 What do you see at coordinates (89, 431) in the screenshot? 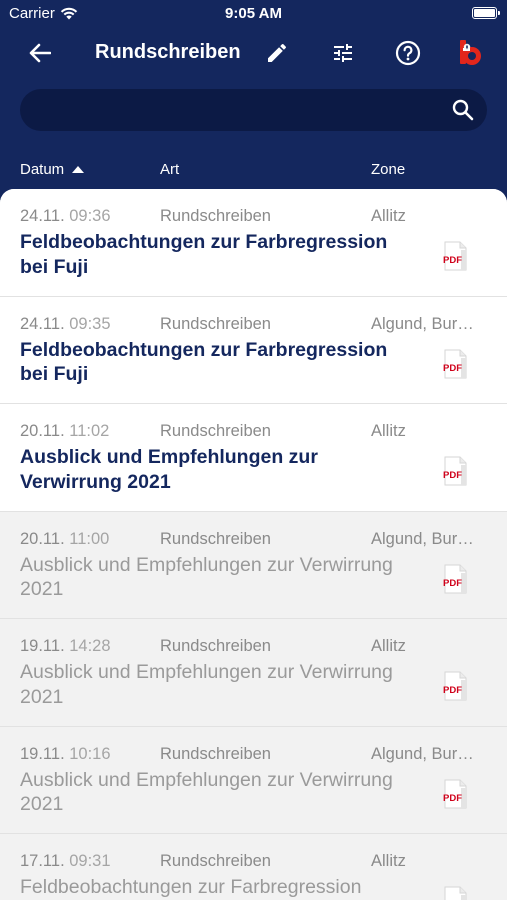
I see `item-time: 11:02` at bounding box center [89, 431].